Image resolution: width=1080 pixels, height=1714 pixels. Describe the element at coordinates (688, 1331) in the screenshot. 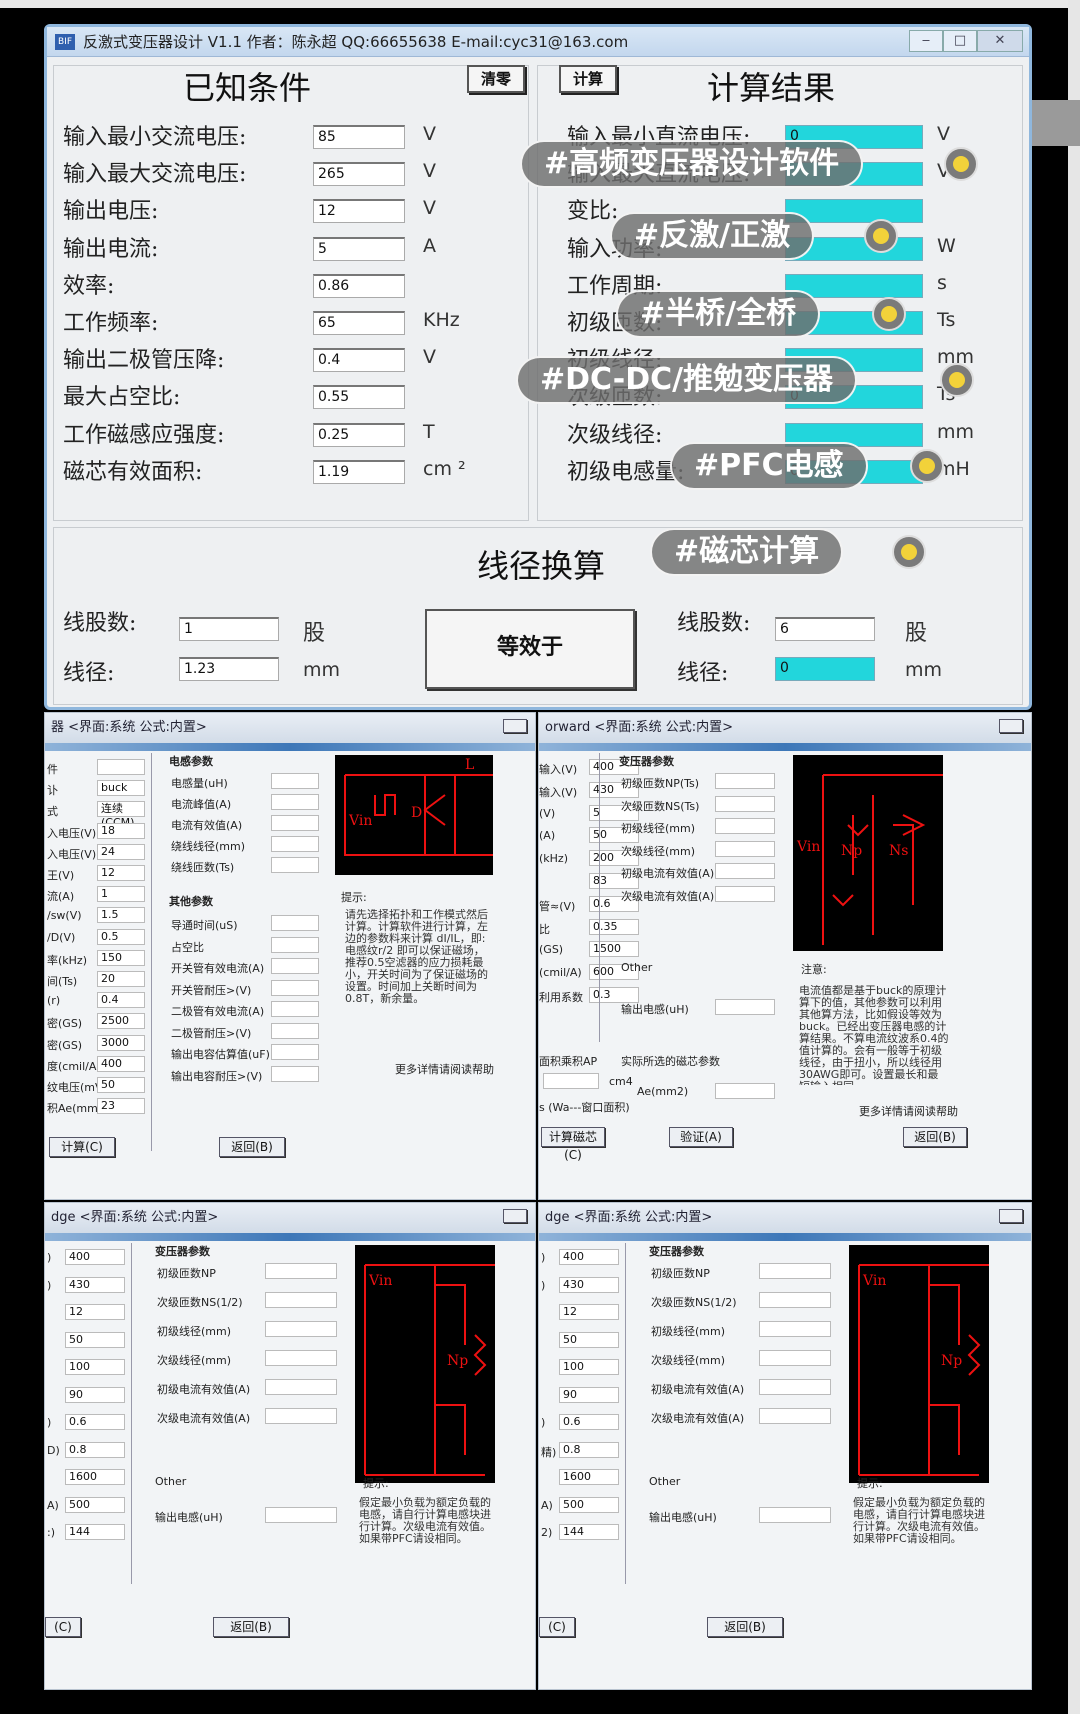

I see `output-label-2: 初级线径(mm)` at that location.